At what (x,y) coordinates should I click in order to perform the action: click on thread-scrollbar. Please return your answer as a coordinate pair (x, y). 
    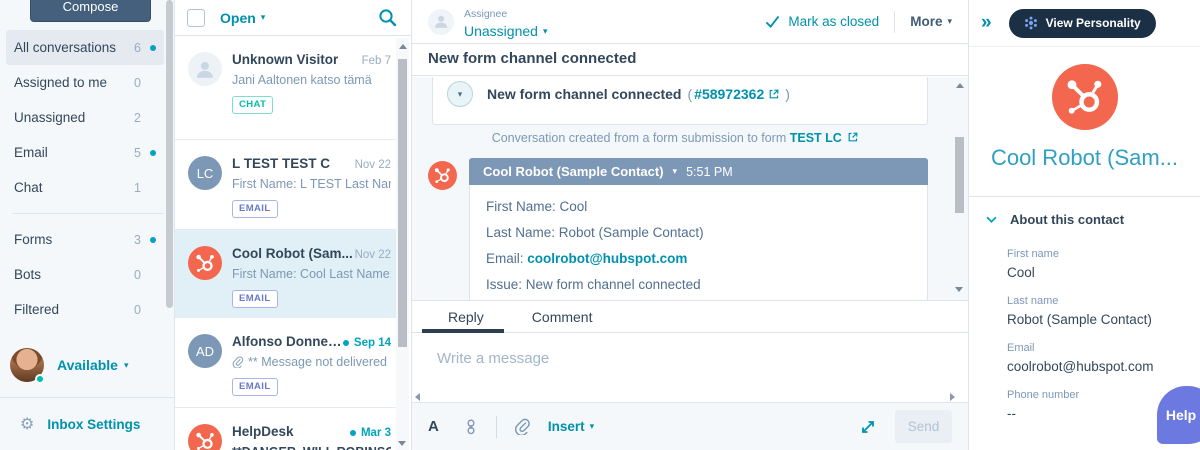
    Looking at the image, I should click on (959, 188).